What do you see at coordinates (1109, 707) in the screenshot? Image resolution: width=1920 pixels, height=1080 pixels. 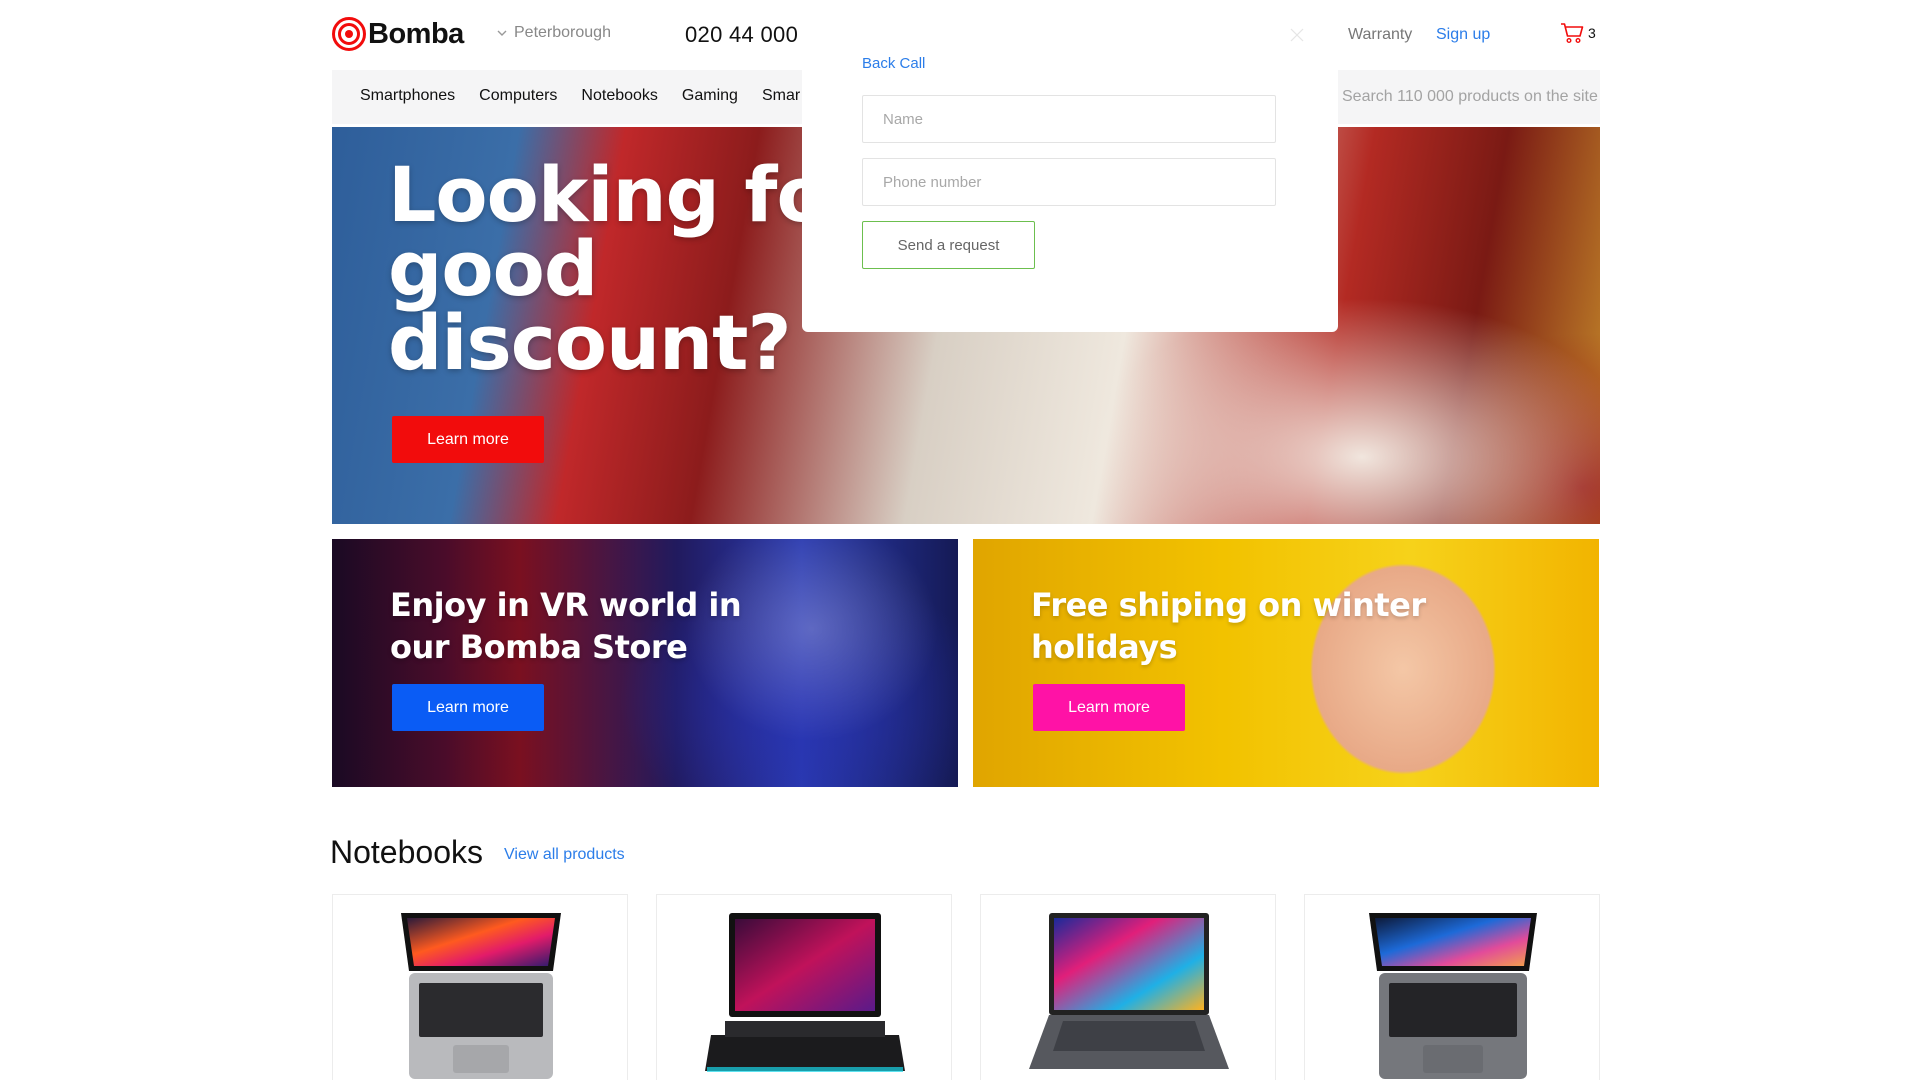 I see `promo-shipping-learn-more-button: Learn more` at bounding box center [1109, 707].